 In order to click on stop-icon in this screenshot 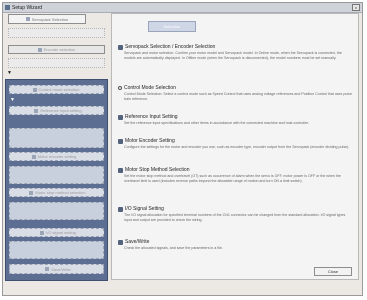, I will do `click(31, 192)`.